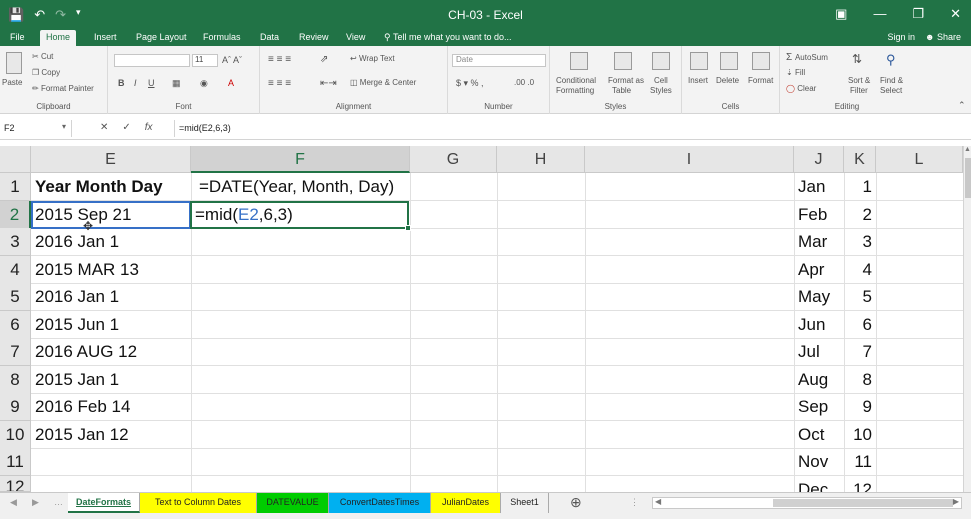 The height and width of the screenshot is (519, 971). I want to click on conditional-formatting-icon, so click(579, 61).